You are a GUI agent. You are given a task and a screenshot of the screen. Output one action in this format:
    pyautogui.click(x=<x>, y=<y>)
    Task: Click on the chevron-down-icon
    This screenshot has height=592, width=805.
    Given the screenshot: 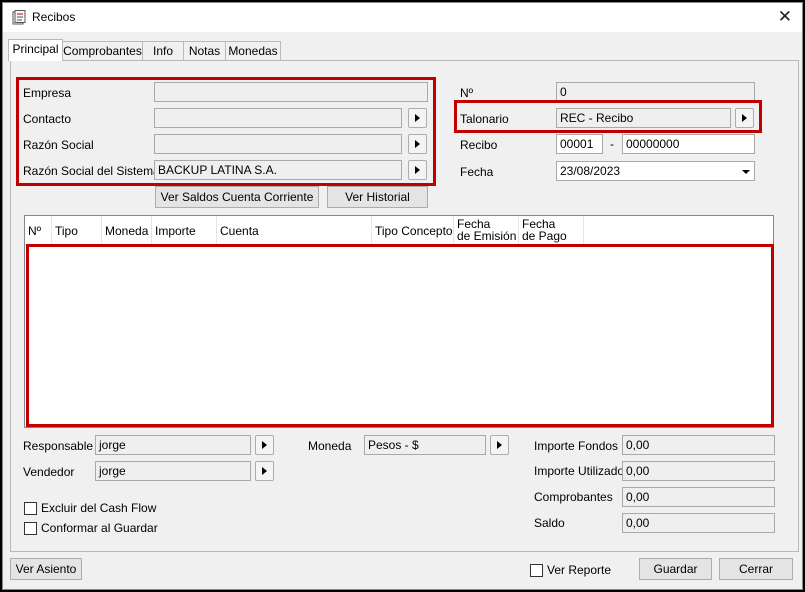 What is the action you would take?
    pyautogui.click(x=746, y=172)
    